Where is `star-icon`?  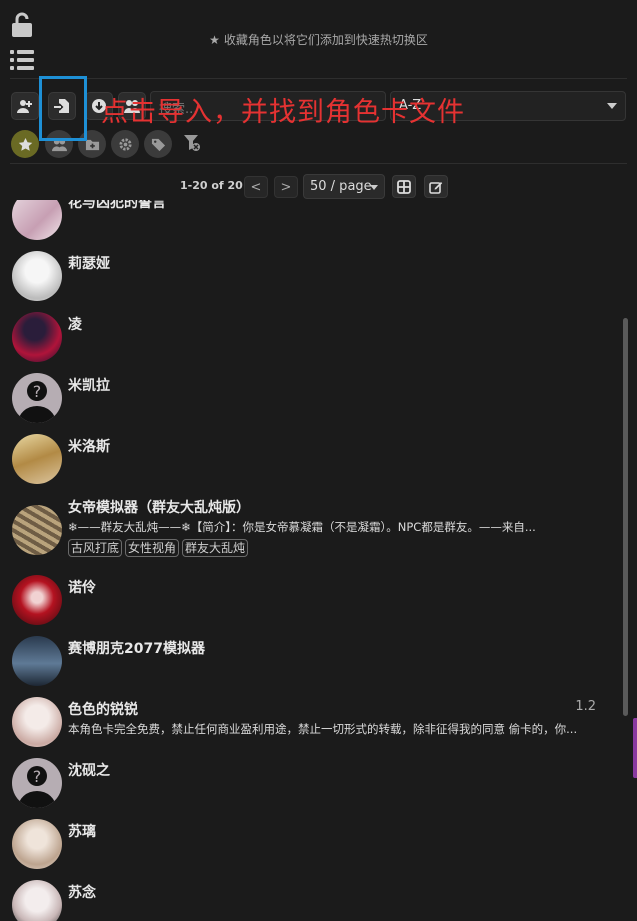 star-icon is located at coordinates (25, 144).